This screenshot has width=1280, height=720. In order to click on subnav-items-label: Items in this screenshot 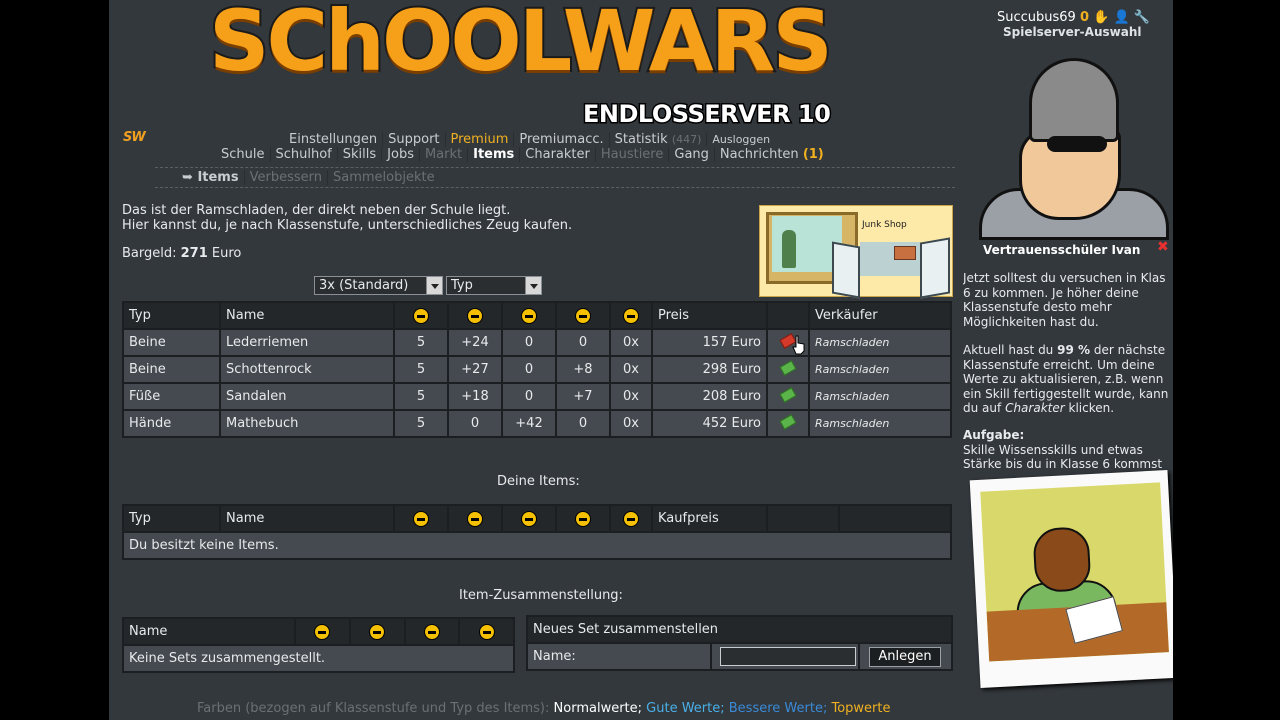, I will do `click(218, 177)`.